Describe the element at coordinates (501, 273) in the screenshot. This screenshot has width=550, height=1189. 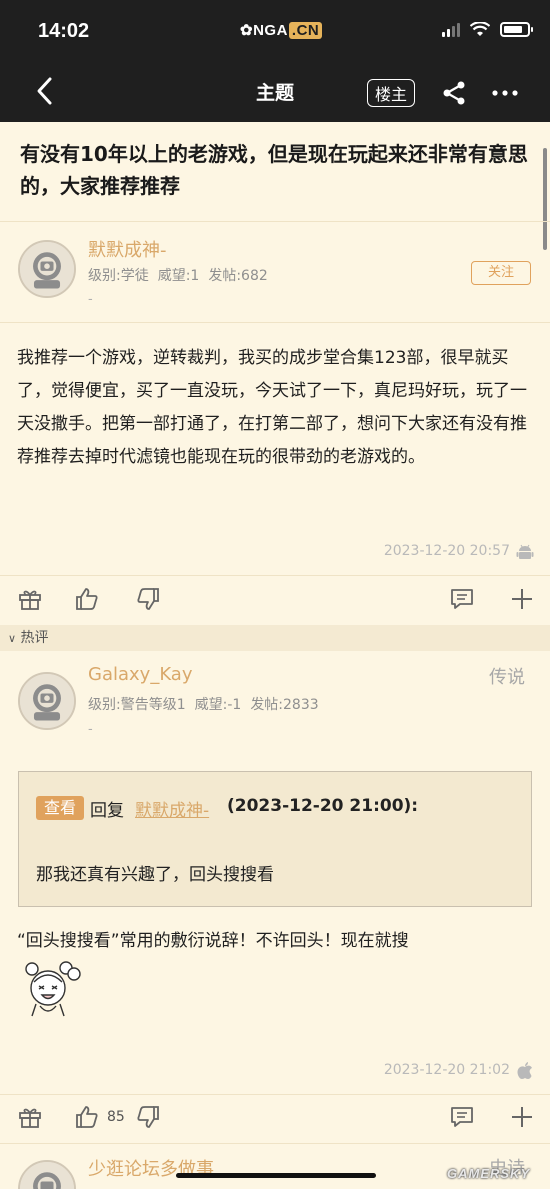
I see `follow-button: 关注` at that location.